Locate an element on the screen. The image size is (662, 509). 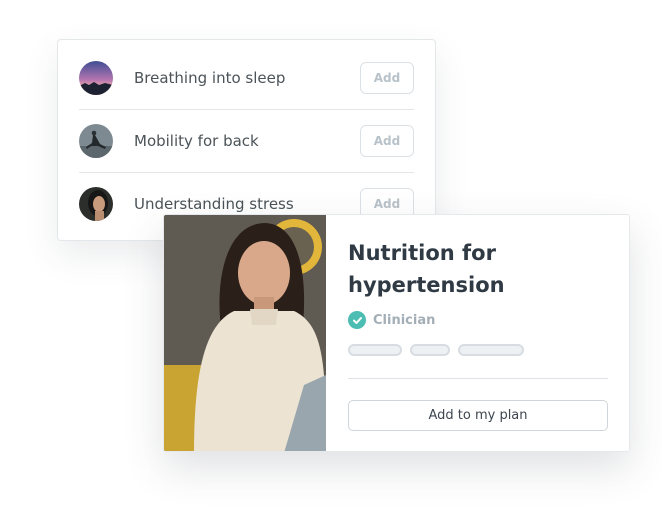
add-to-plan-button: Add to my plan is located at coordinates (478, 415).